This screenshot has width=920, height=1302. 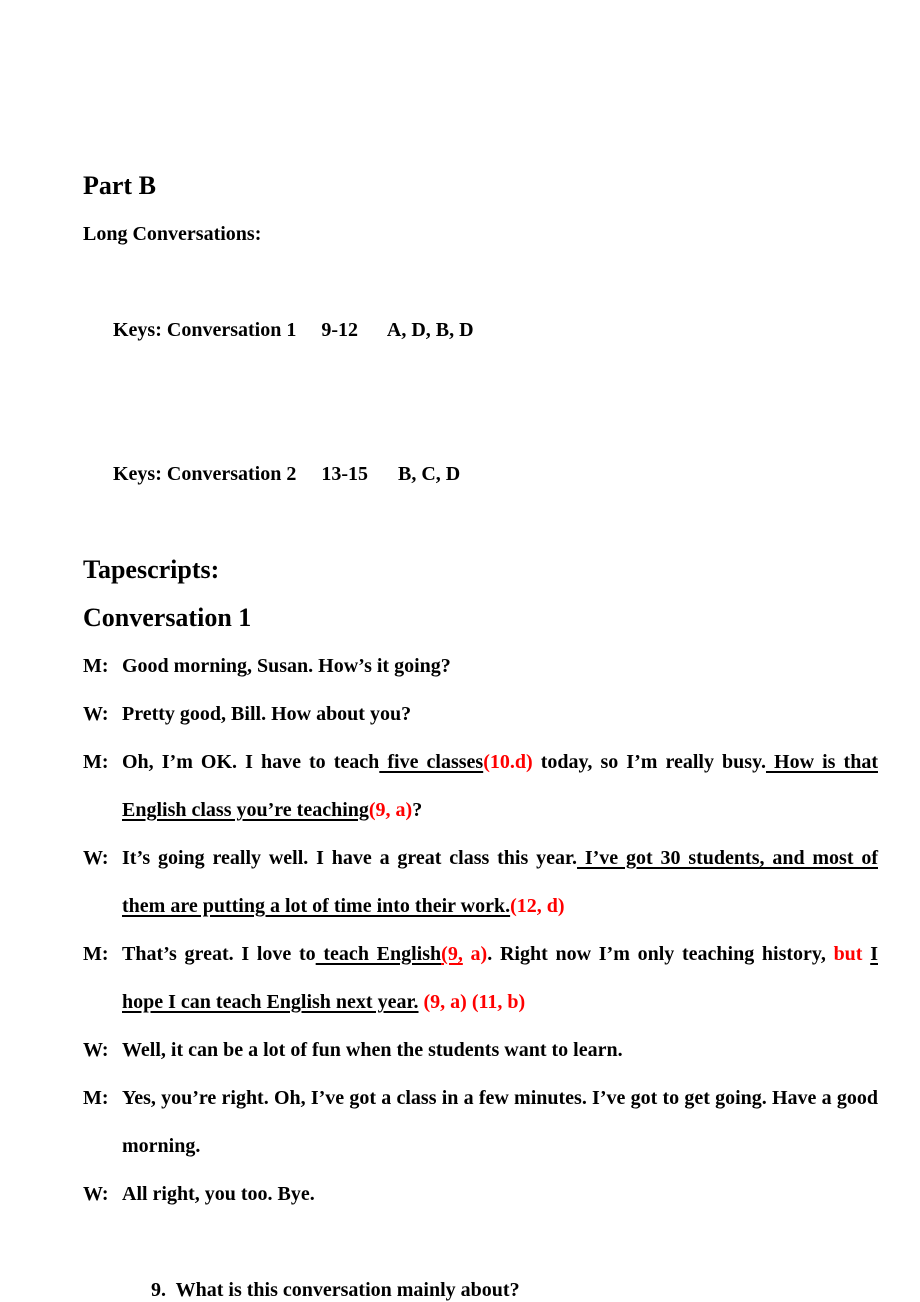 I want to click on answer-key-range: 13-15, so click(x=344, y=474).